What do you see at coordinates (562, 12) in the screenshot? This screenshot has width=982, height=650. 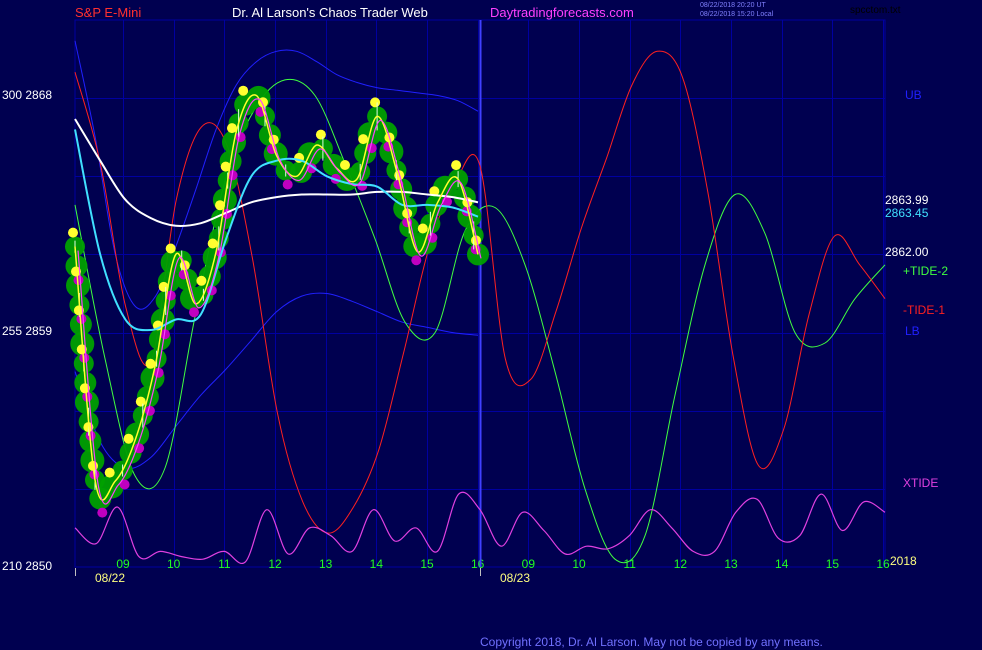 I see `site-url: Daytradingforecasts.com` at bounding box center [562, 12].